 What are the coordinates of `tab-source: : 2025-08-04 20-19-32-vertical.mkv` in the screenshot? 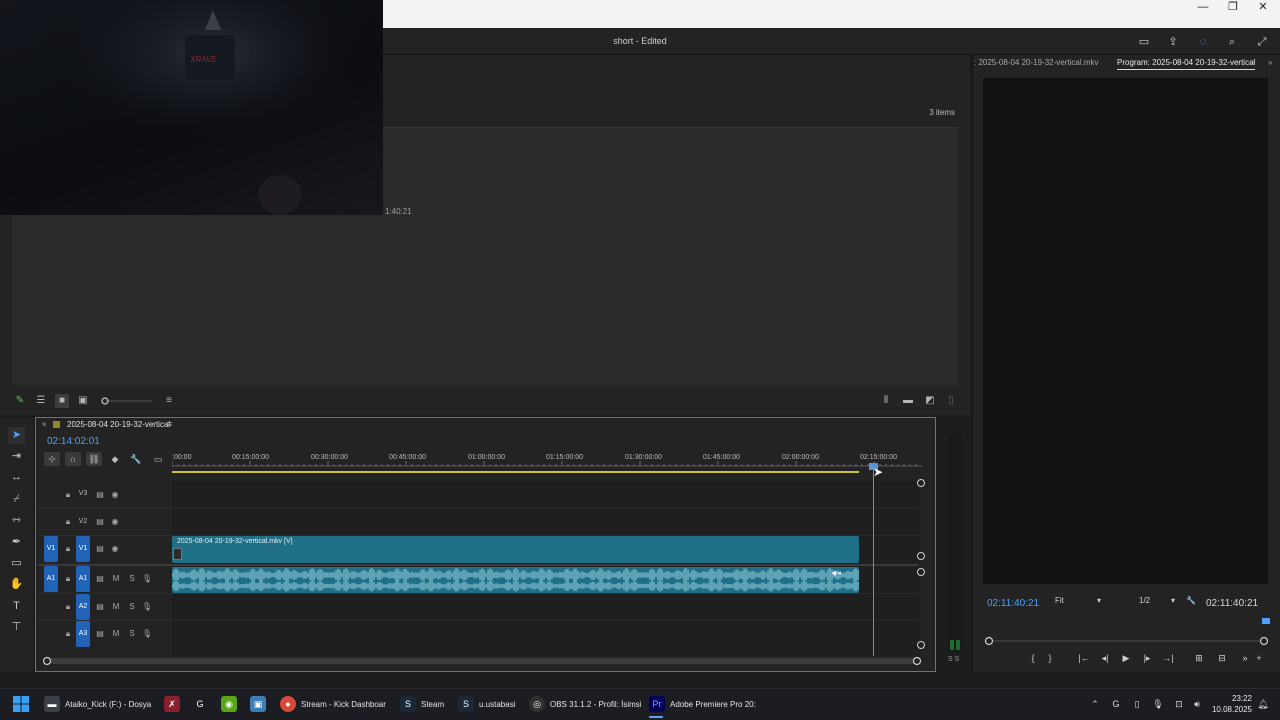 It's located at (1036, 62).